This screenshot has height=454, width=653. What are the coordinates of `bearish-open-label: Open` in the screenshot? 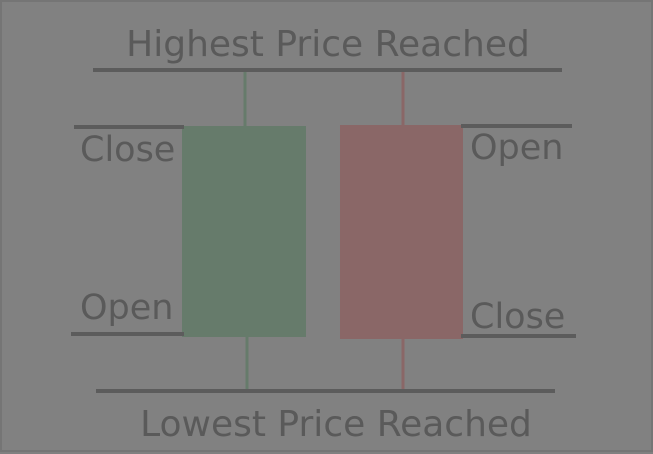 It's located at (516, 148).